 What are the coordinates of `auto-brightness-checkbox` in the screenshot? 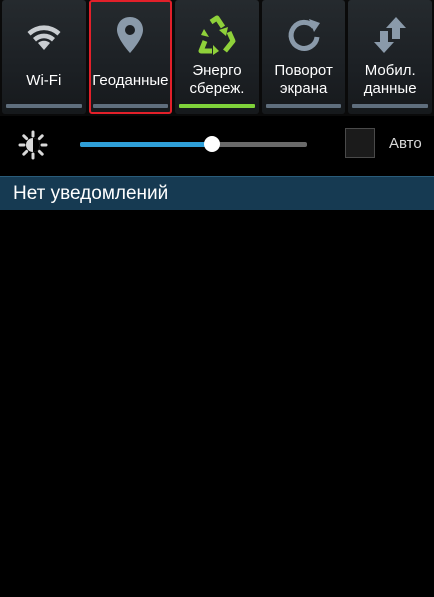 It's located at (360, 143).